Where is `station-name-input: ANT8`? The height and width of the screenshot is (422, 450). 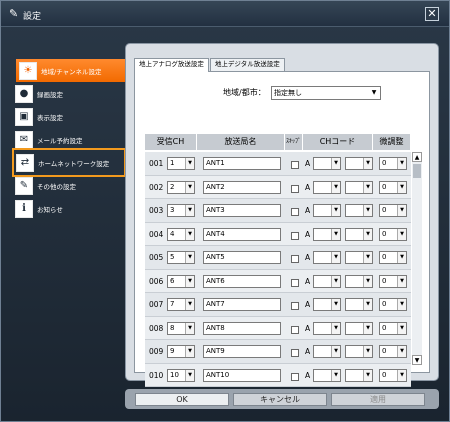
station-name-input: ANT8 is located at coordinates (242, 328).